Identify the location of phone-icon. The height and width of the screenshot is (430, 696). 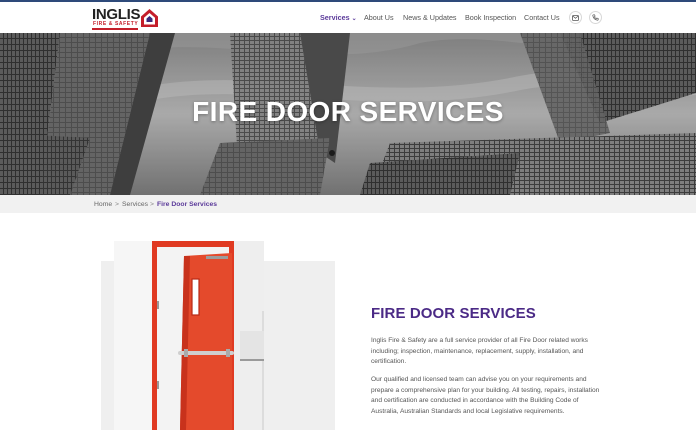
(595, 17).